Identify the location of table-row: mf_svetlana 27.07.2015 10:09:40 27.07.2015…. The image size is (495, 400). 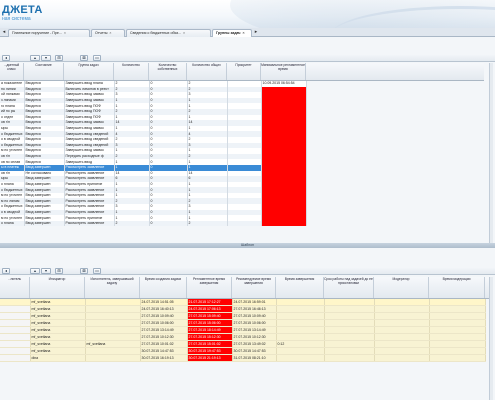
(243, 316).